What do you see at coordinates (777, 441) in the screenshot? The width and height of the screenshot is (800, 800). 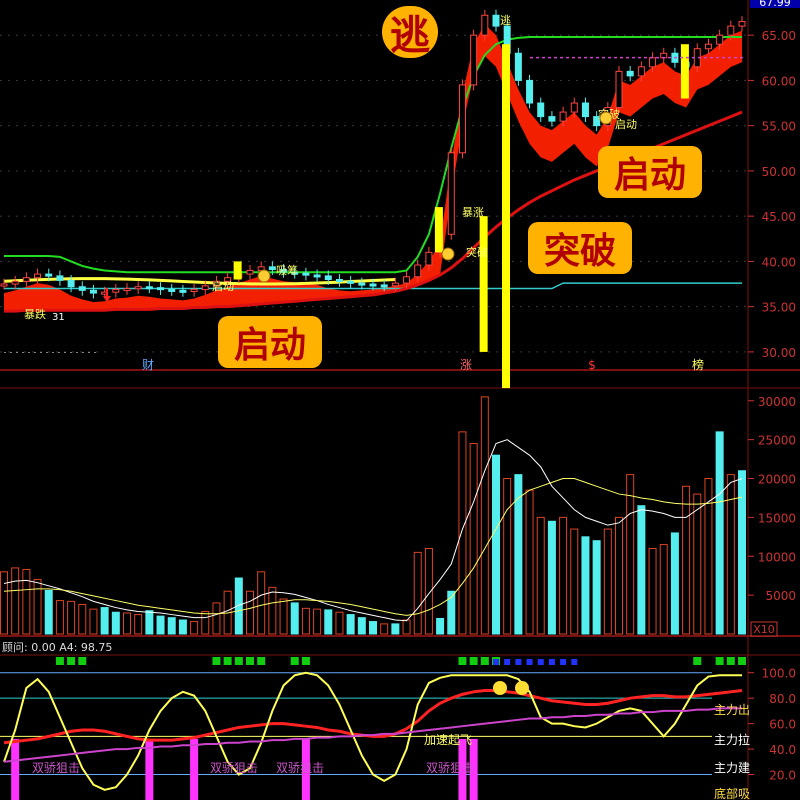 I see `volume-y-tick-label: 25000` at bounding box center [777, 441].